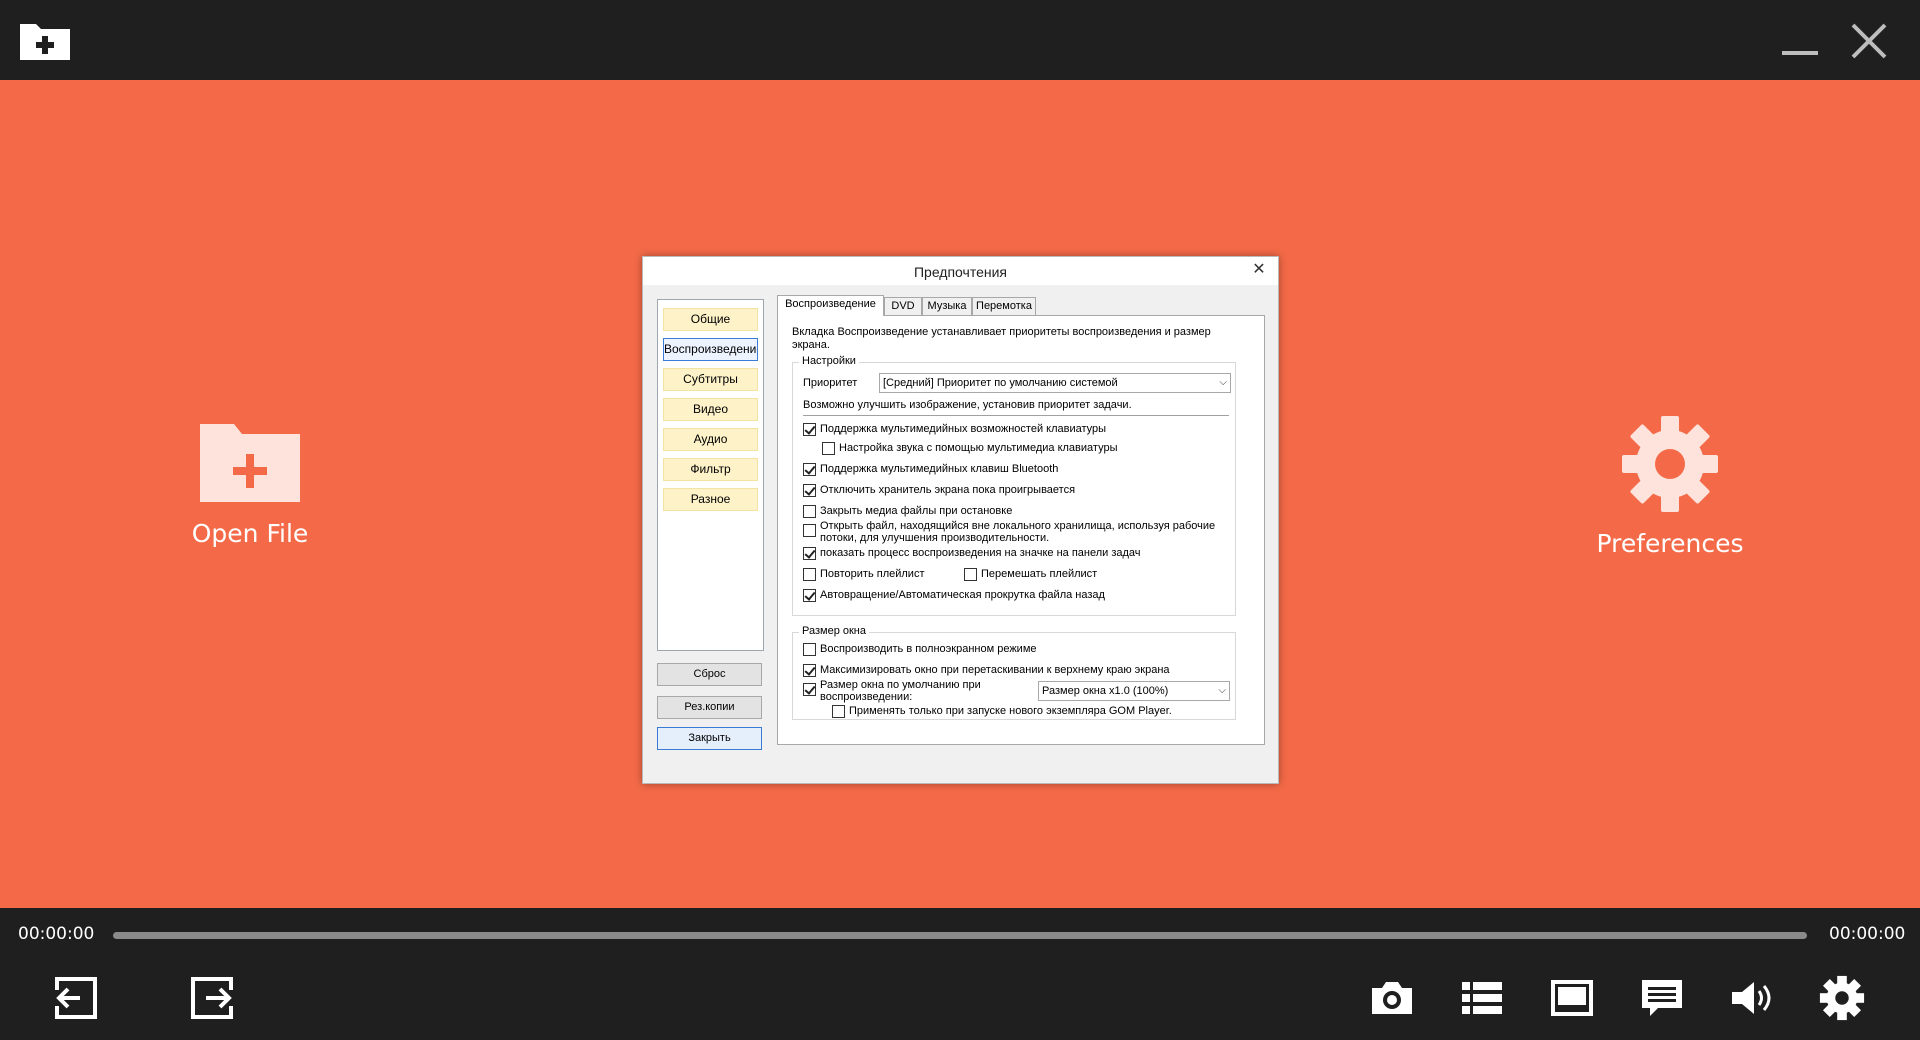  Describe the element at coordinates (834, 631) in the screenshot. I see `window-size-group-title: Размер окна` at that location.